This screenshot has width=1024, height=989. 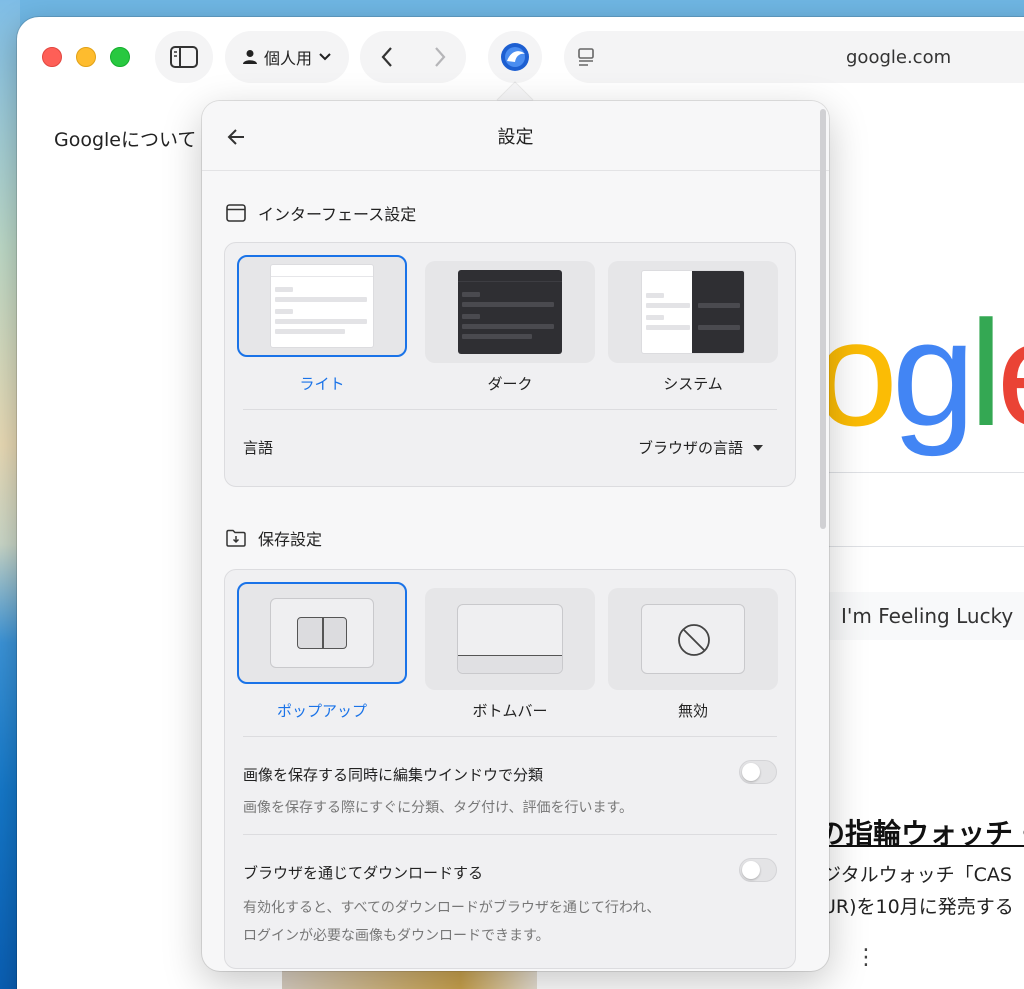 What do you see at coordinates (918, 907) in the screenshot?
I see `news-snippet-line: UR)を10月に発売する` at bounding box center [918, 907].